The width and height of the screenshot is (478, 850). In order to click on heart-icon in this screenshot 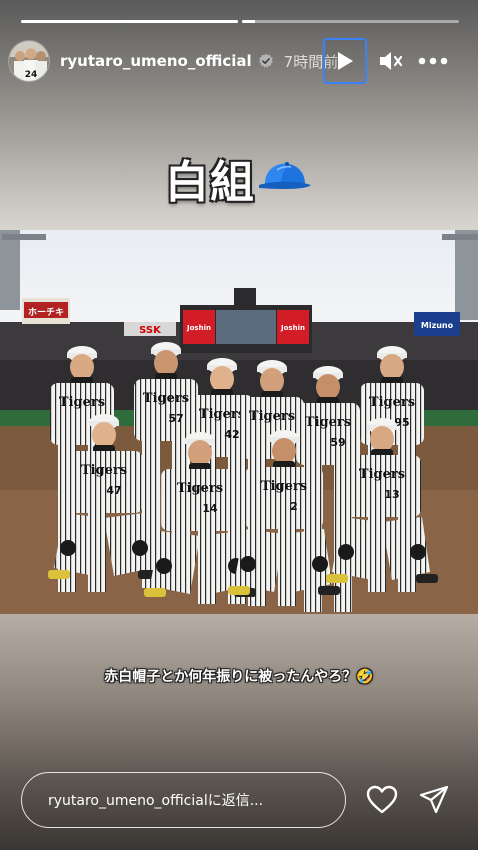, I will do `click(382, 799)`.